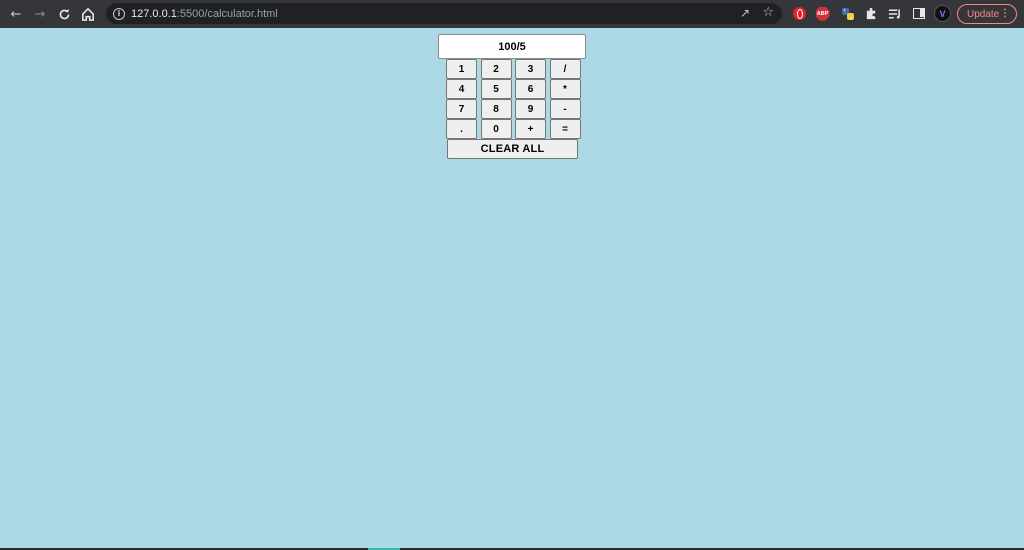 Image resolution: width=1024 pixels, height=550 pixels. Describe the element at coordinates (227, 13) in the screenshot. I see `url-path: :5500/calculator.html` at that location.